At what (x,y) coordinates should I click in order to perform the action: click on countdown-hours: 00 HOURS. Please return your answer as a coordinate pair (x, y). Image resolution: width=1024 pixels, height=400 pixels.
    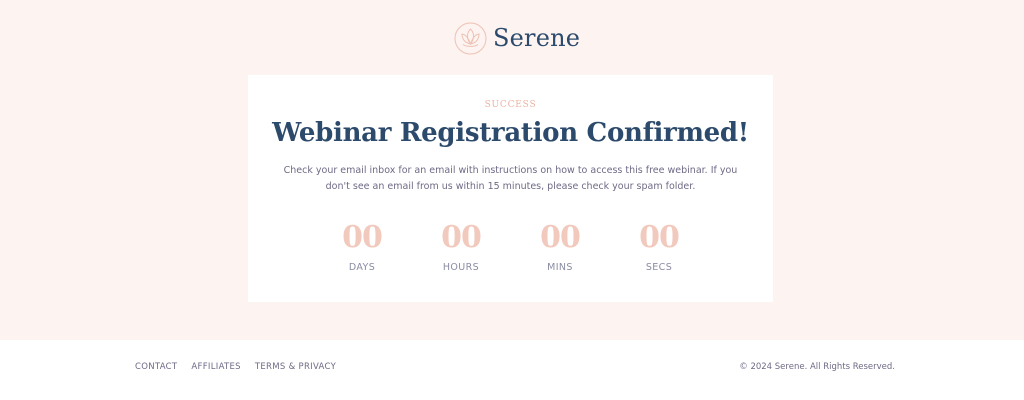
    Looking at the image, I should click on (461, 246).